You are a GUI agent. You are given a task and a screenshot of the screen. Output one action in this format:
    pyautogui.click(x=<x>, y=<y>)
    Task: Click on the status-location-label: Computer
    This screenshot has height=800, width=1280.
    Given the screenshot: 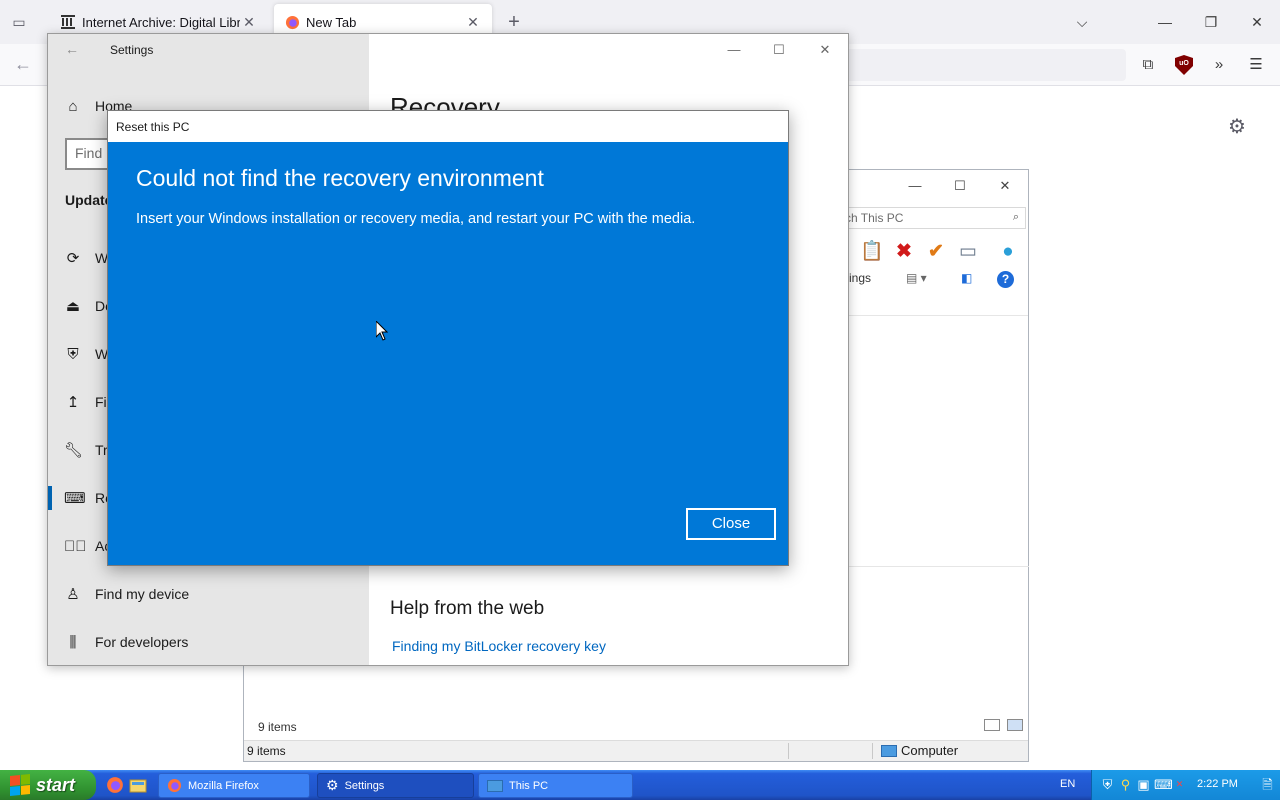 What is the action you would take?
    pyautogui.click(x=930, y=750)
    